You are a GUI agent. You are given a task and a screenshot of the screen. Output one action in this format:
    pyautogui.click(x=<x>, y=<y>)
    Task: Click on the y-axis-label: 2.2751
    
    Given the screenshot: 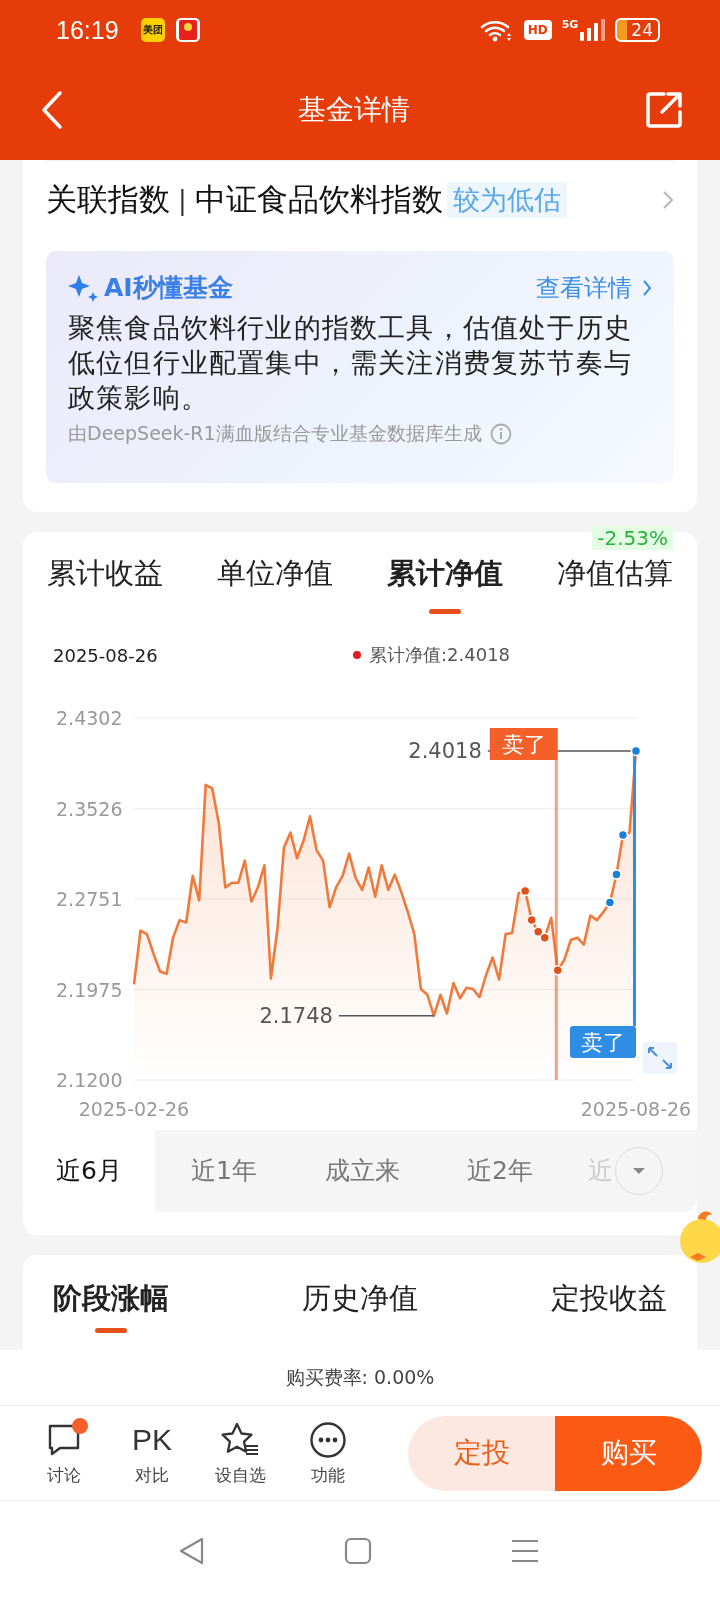 What is the action you would take?
    pyautogui.click(x=89, y=899)
    